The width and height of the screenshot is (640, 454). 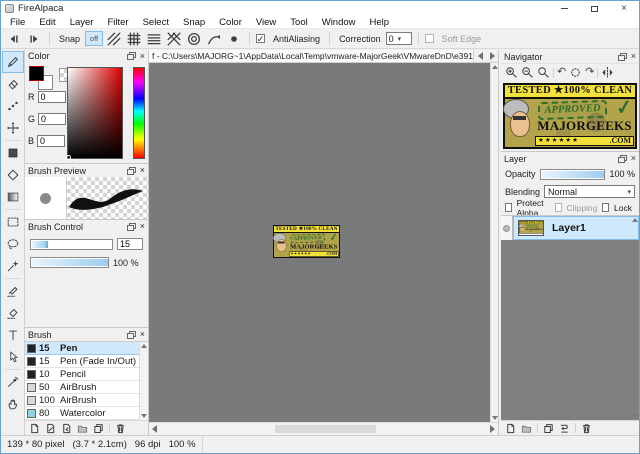 What do you see at coordinates (564, 428) in the screenshot?
I see `merge-down-icon` at bounding box center [564, 428].